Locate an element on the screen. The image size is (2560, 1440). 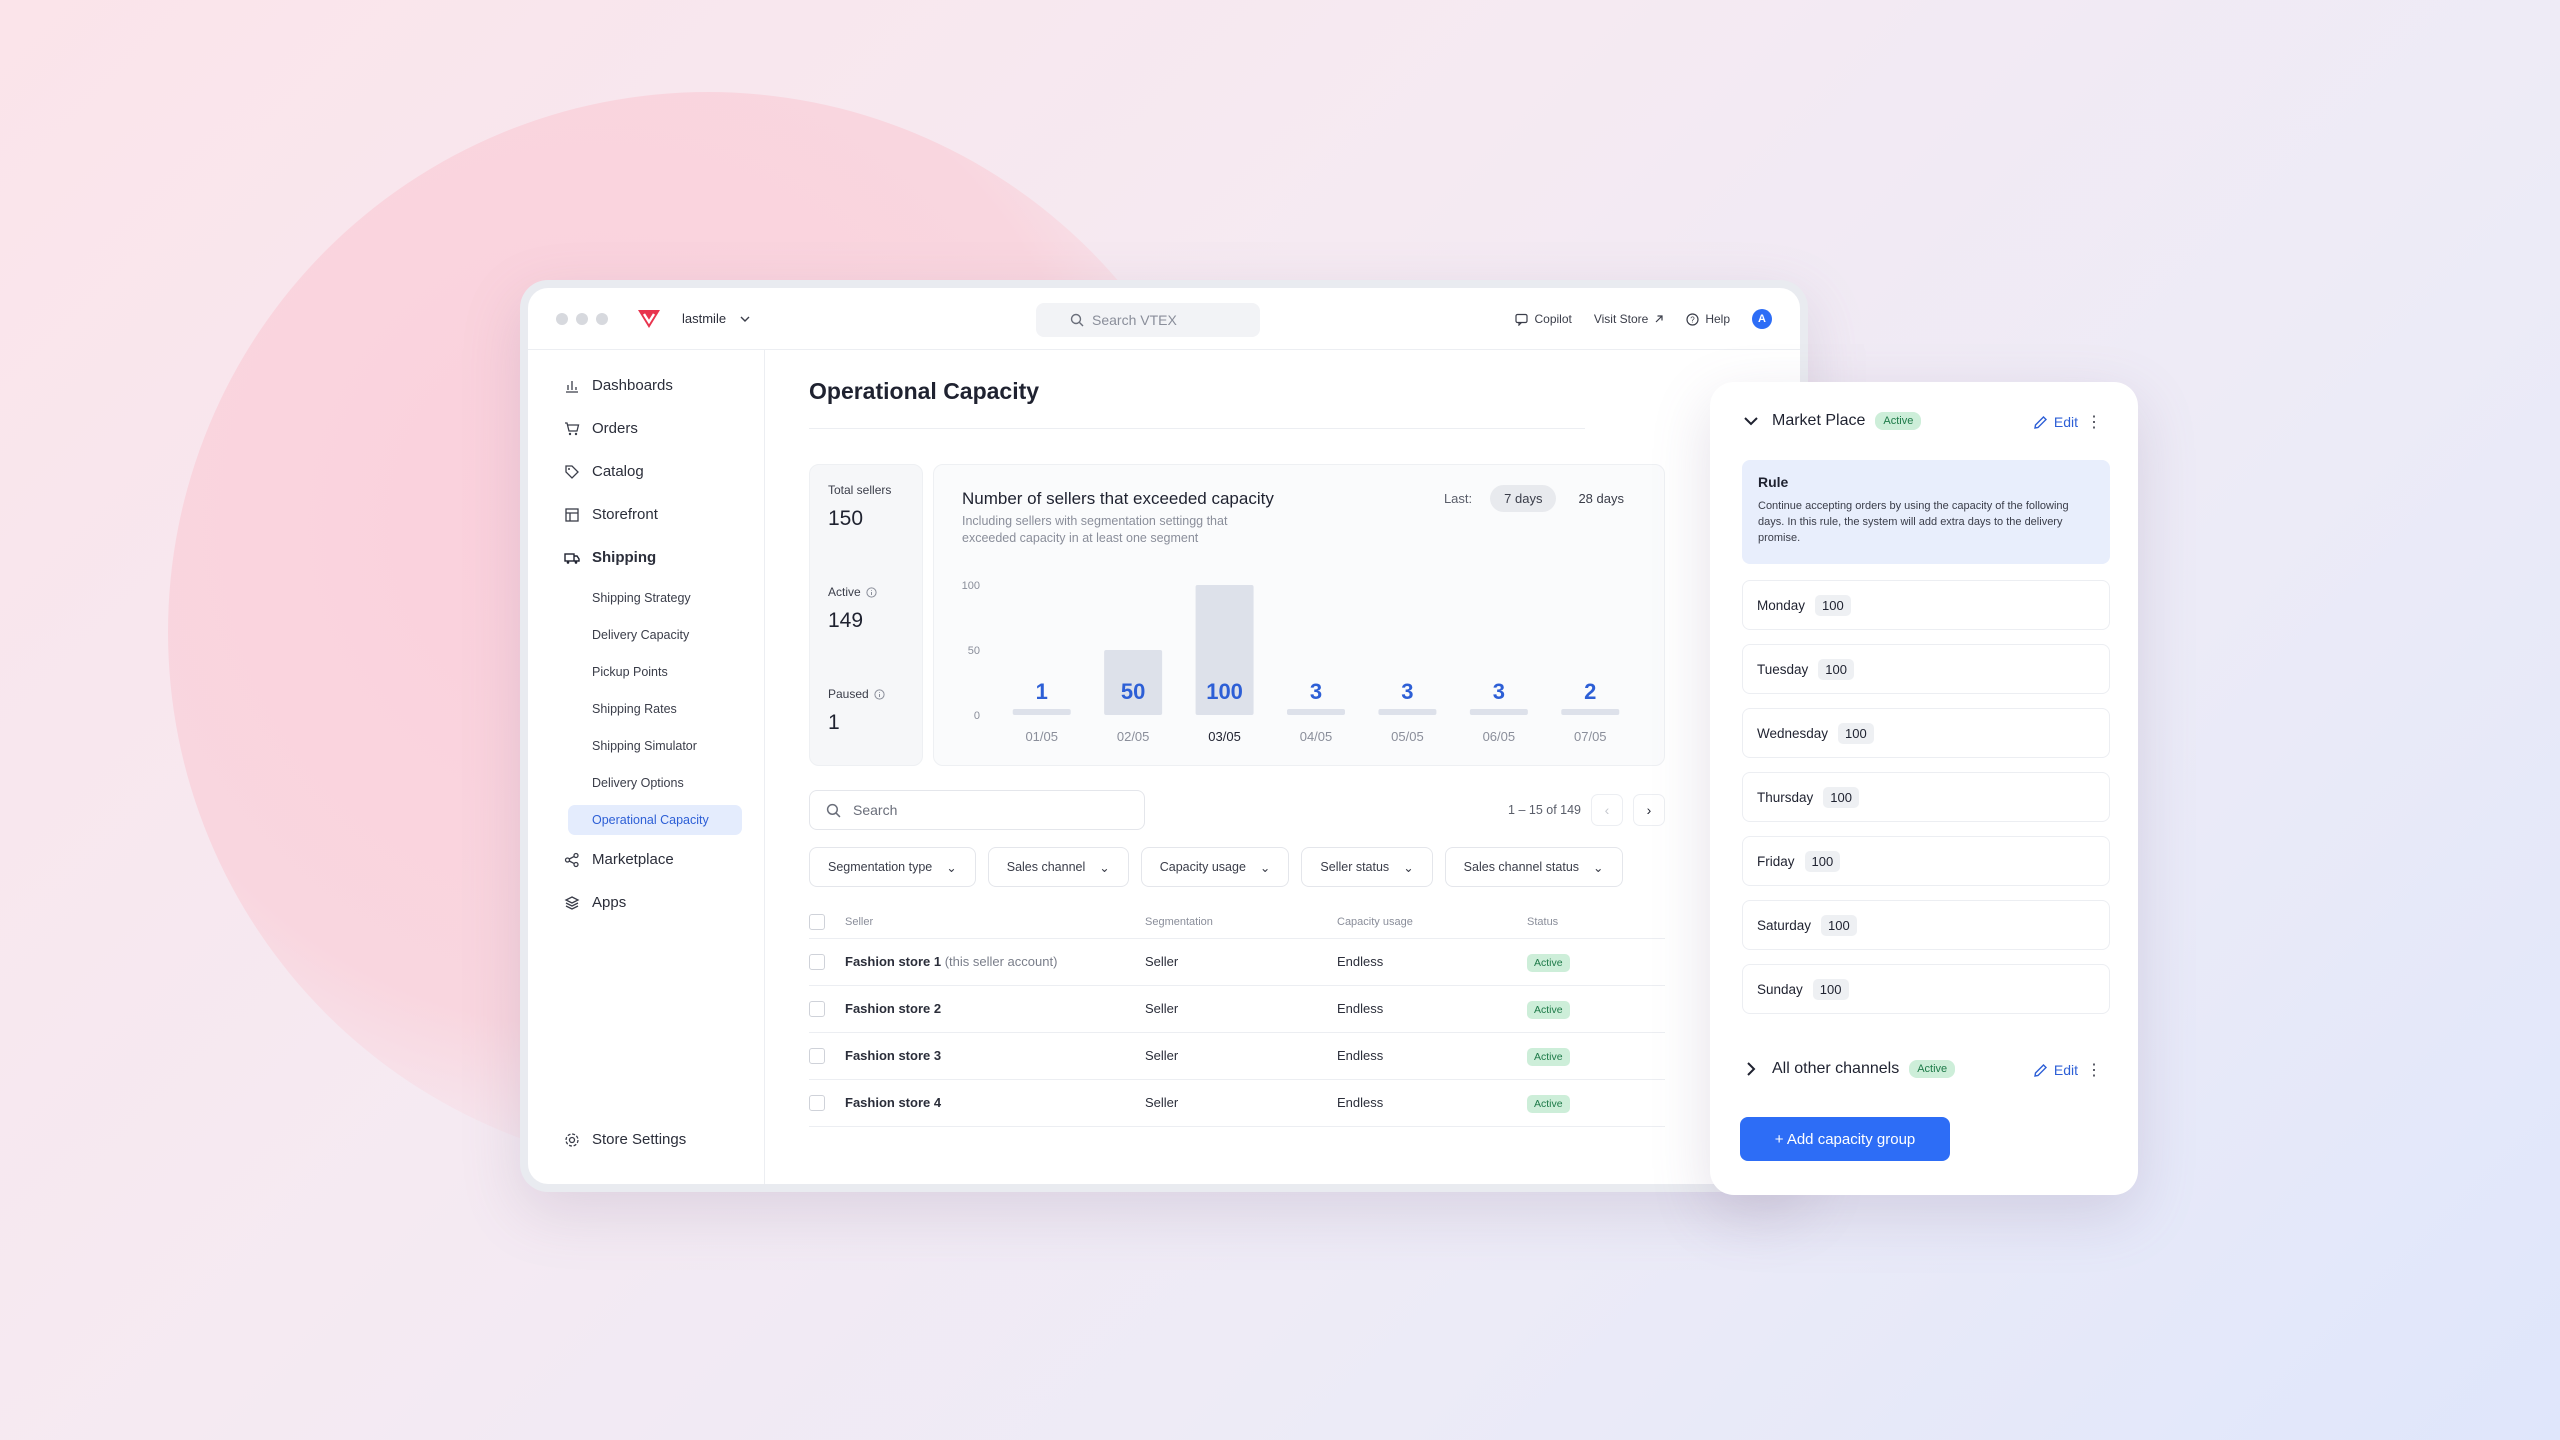
global-search-input: Search VTEX is located at coordinates (1148, 320).